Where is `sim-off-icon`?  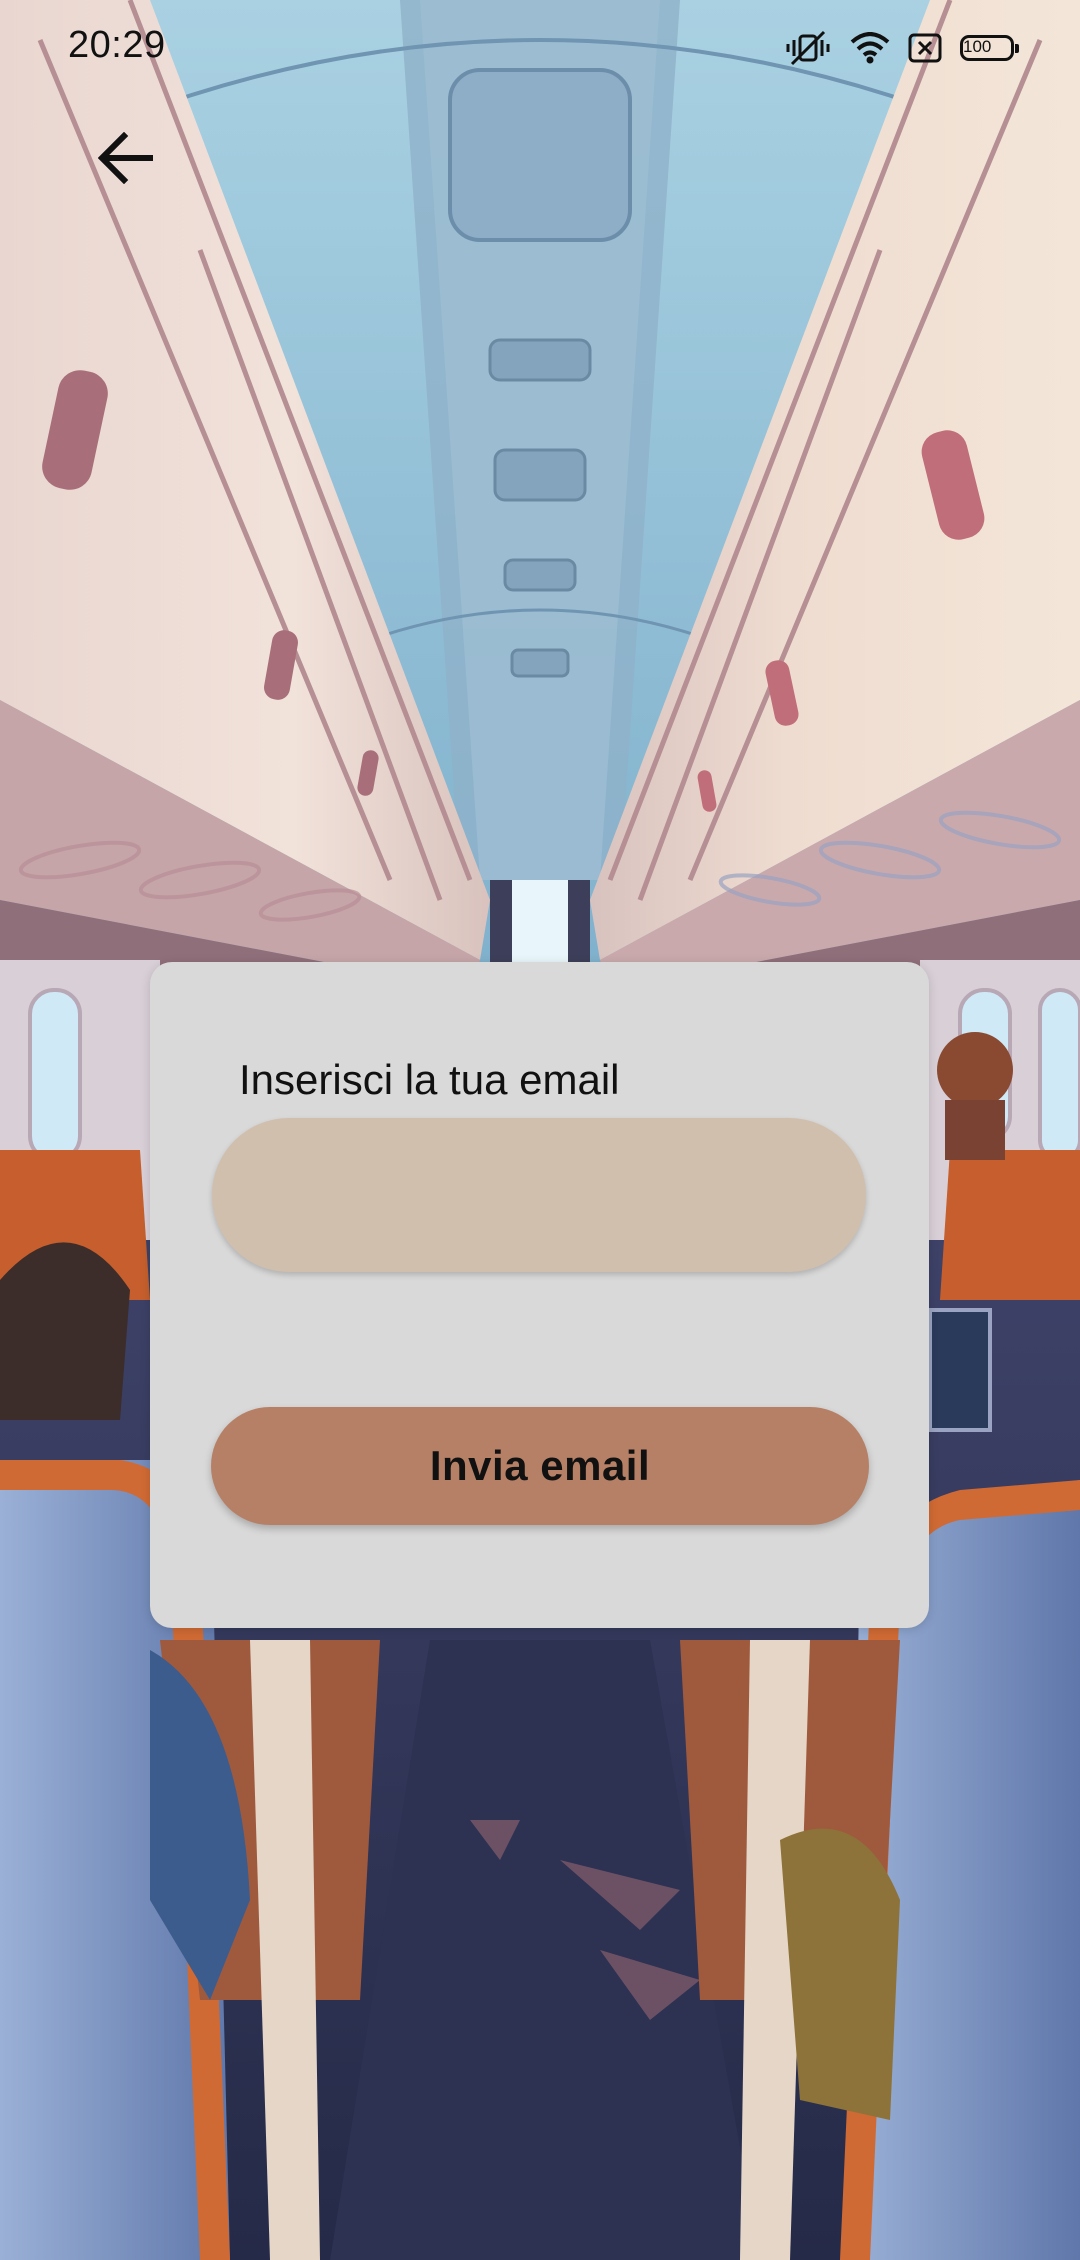
sim-off-icon is located at coordinates (925, 48).